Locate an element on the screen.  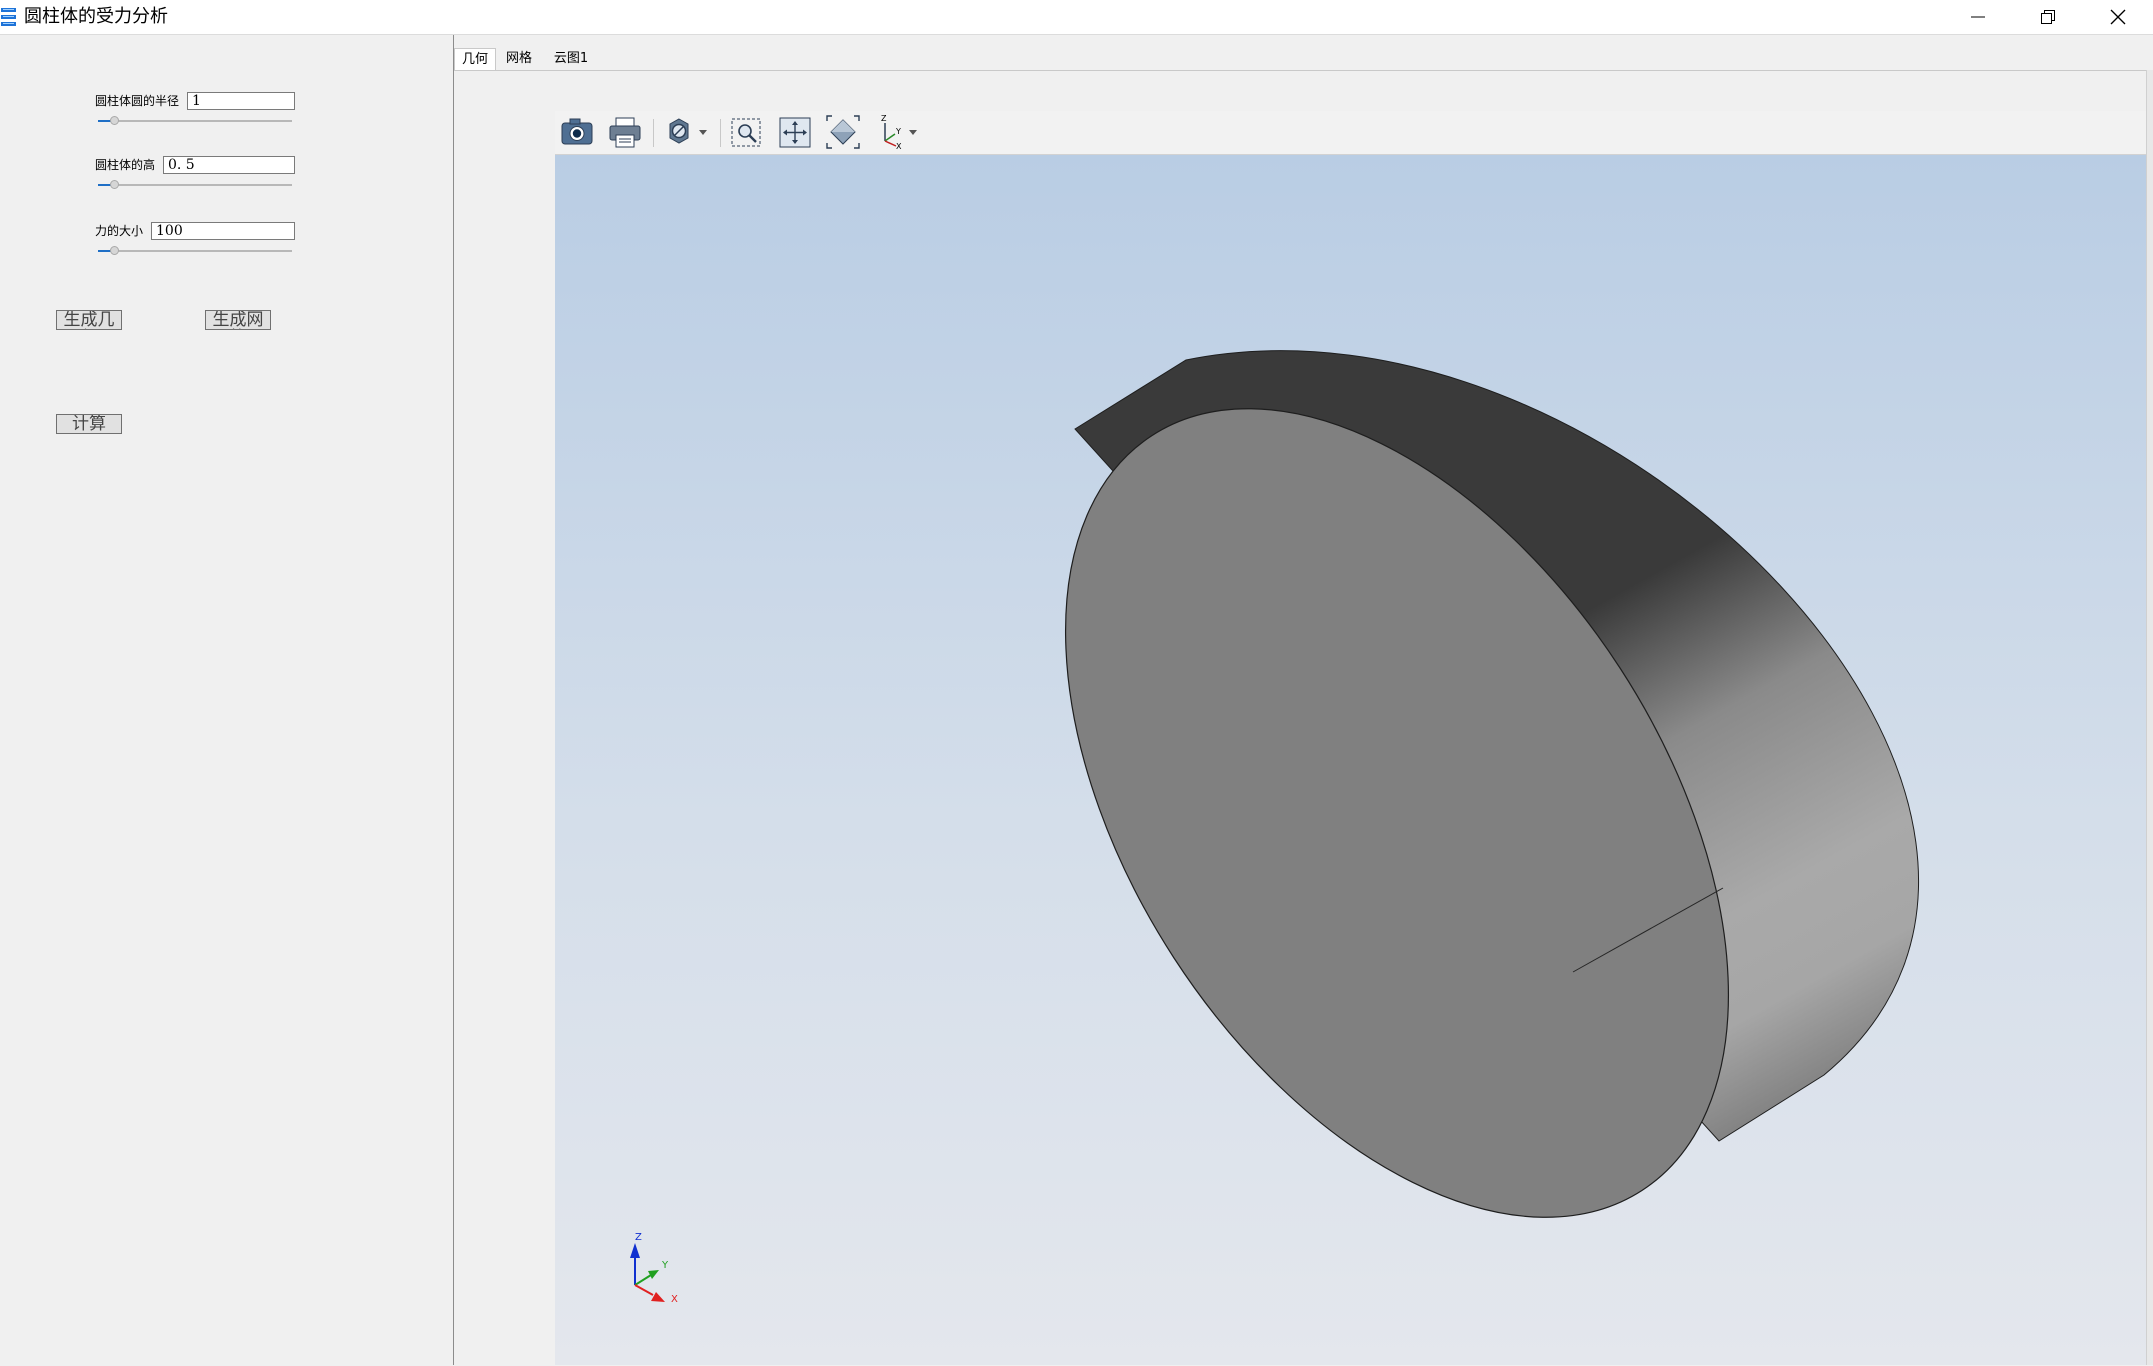
close-button is located at coordinates (2118, 17).